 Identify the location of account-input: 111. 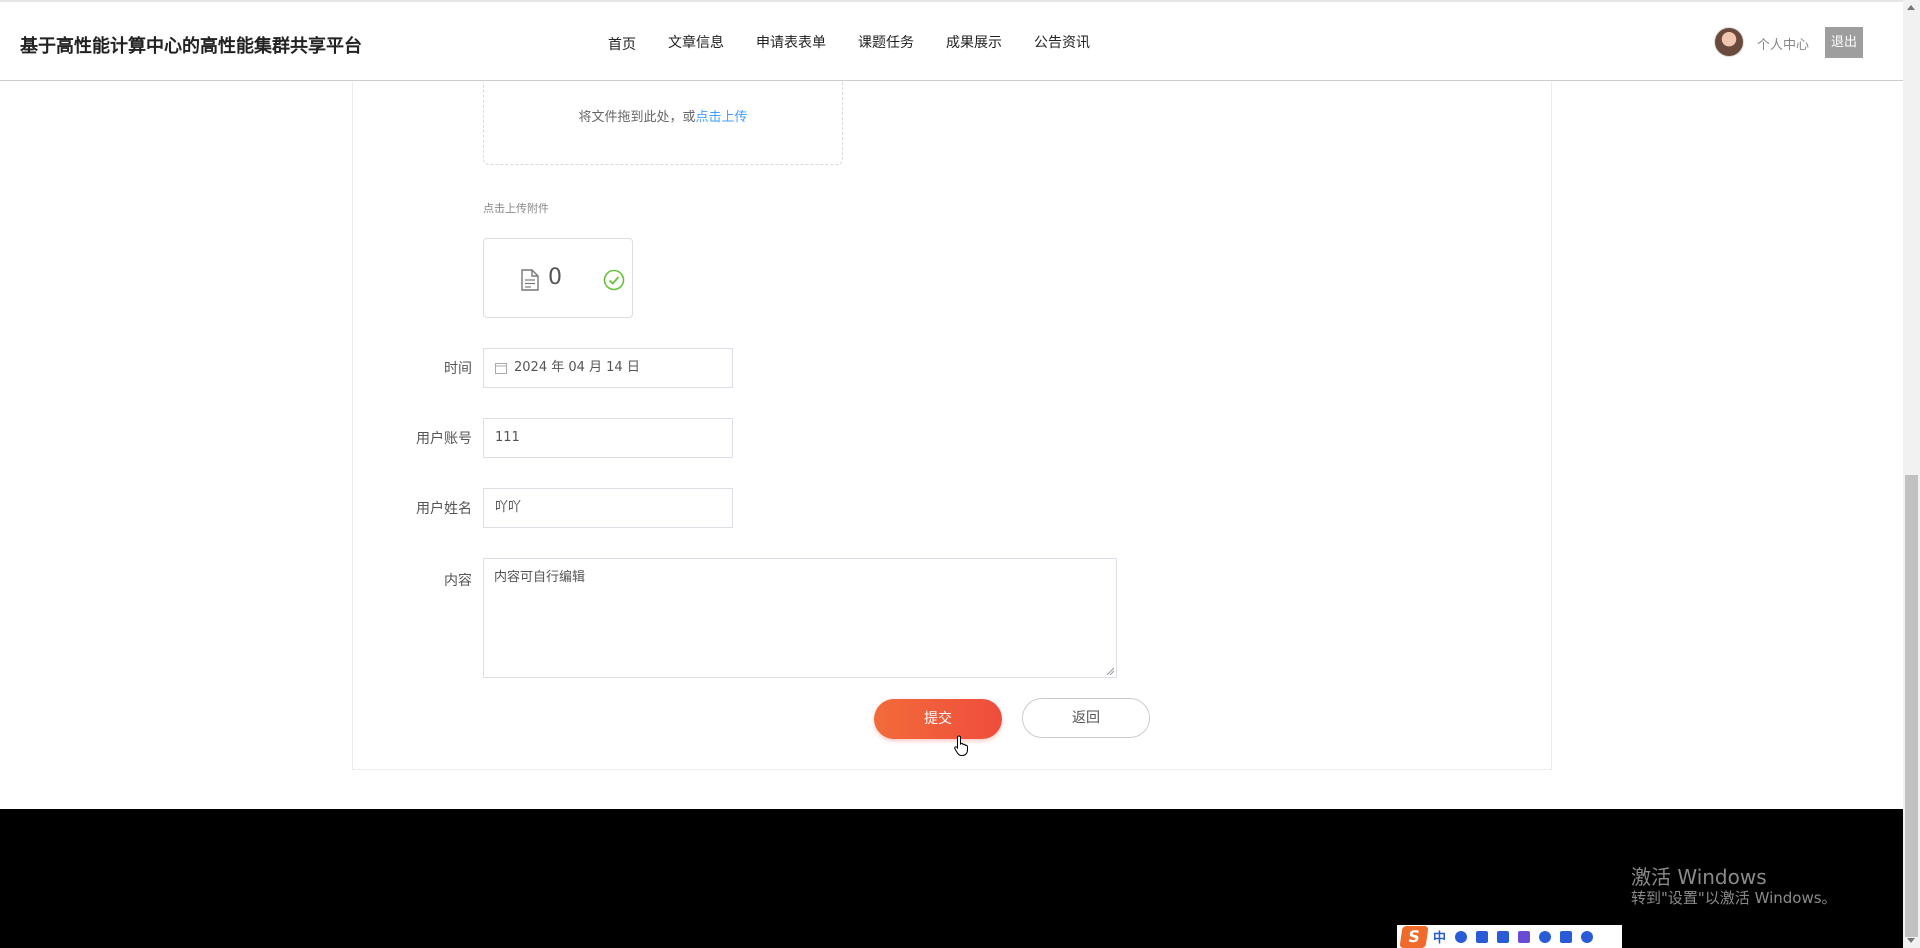
(608, 438).